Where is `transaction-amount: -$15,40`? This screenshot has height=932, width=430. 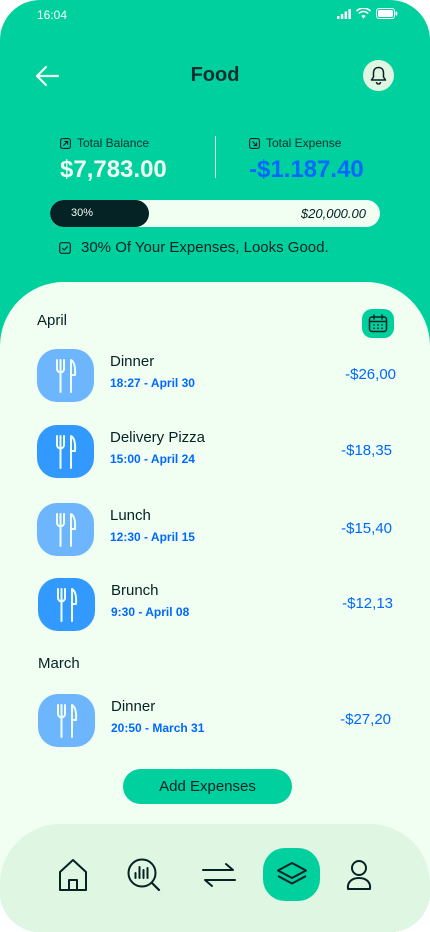 transaction-amount: -$15,40 is located at coordinates (366, 528).